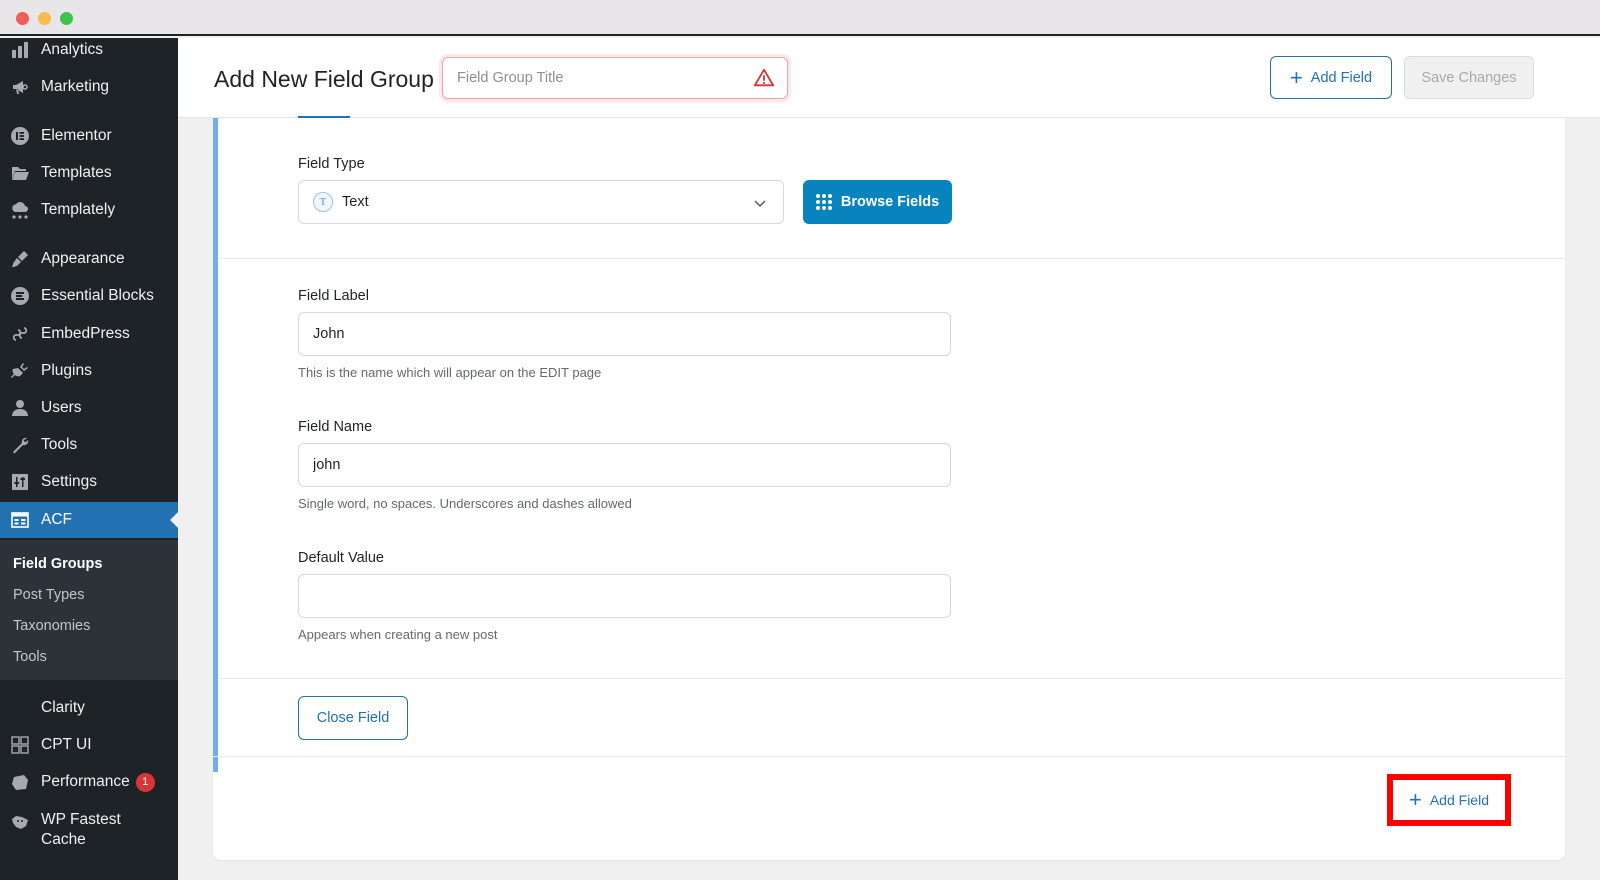  I want to click on sidebar-item-plugins: Plugins, so click(89, 371).